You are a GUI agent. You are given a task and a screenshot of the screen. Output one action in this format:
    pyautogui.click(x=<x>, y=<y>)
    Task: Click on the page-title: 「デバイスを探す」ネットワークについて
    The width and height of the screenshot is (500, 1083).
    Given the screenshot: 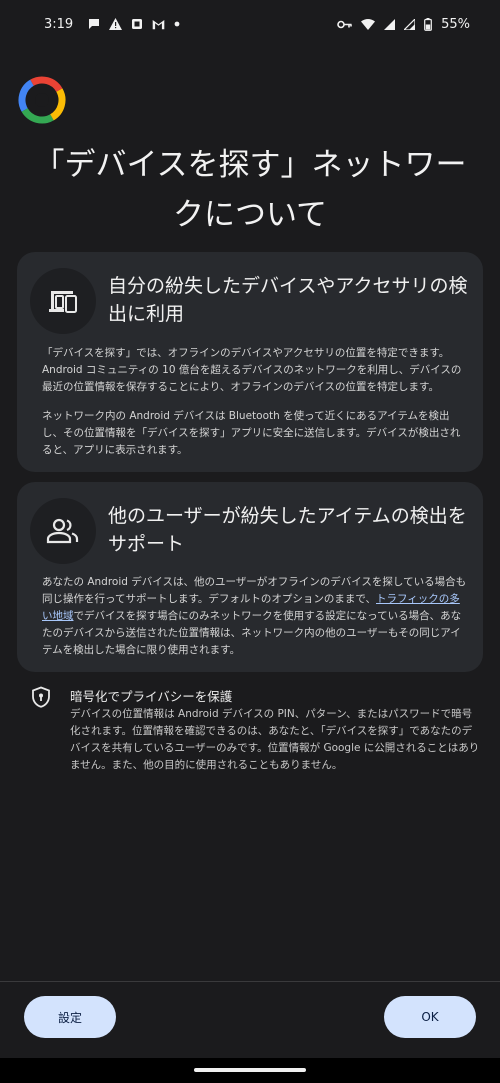 What is the action you would take?
    pyautogui.click(x=250, y=190)
    